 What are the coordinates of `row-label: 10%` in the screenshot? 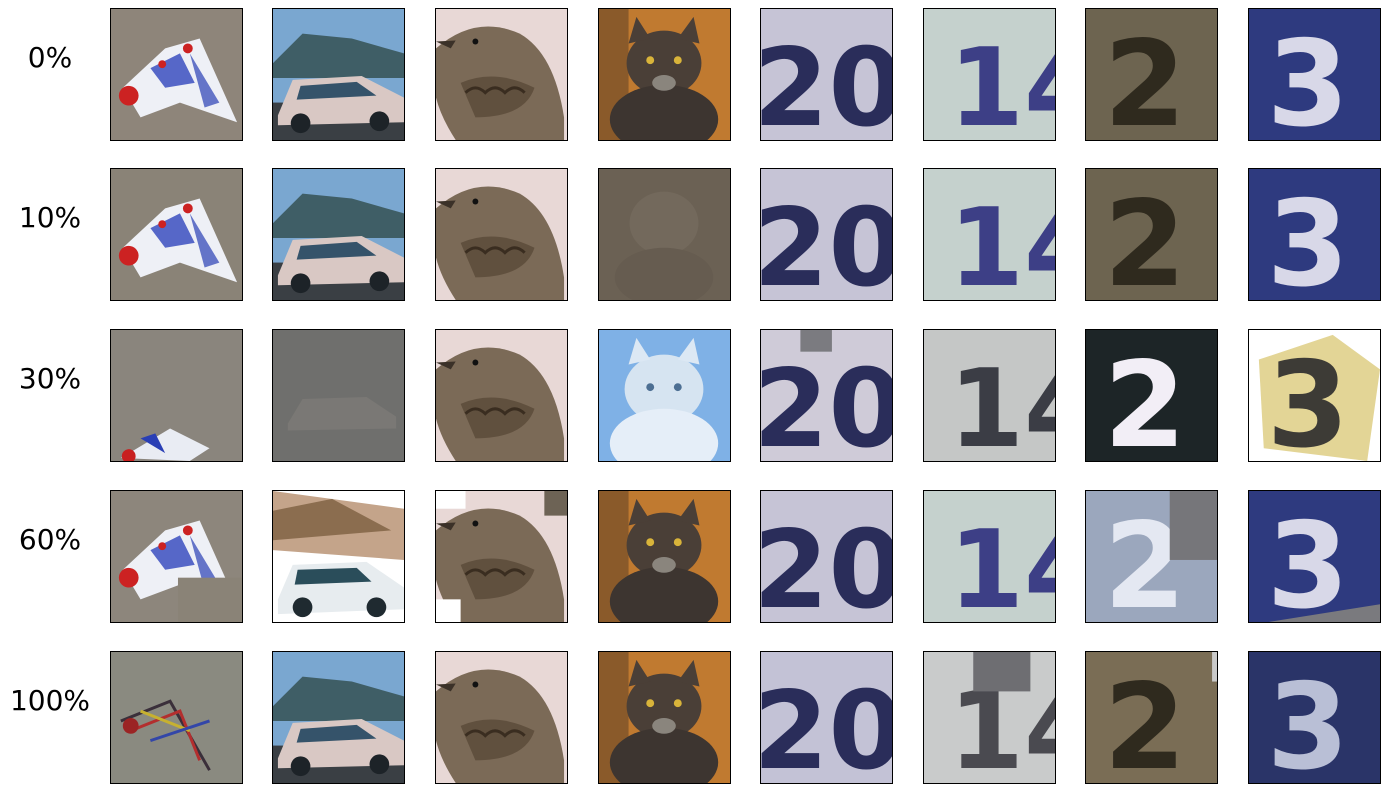 It's located at (50, 217).